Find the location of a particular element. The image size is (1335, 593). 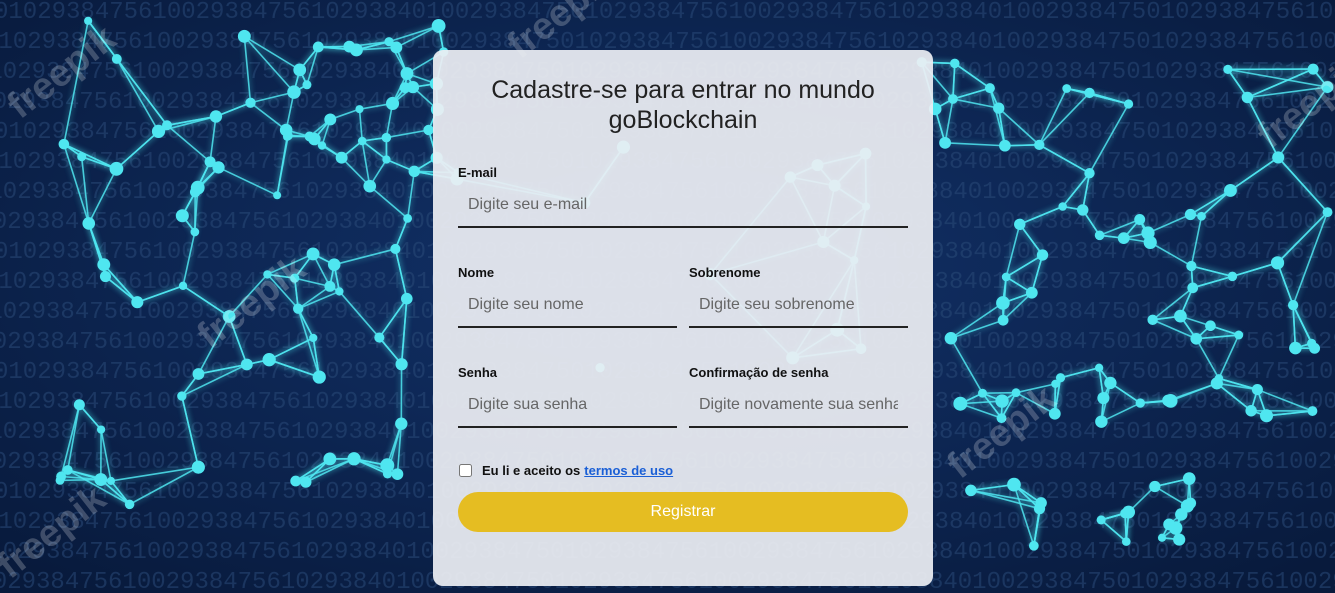

terms-row: Eu li e aceito os termos de uso is located at coordinates (565, 470).